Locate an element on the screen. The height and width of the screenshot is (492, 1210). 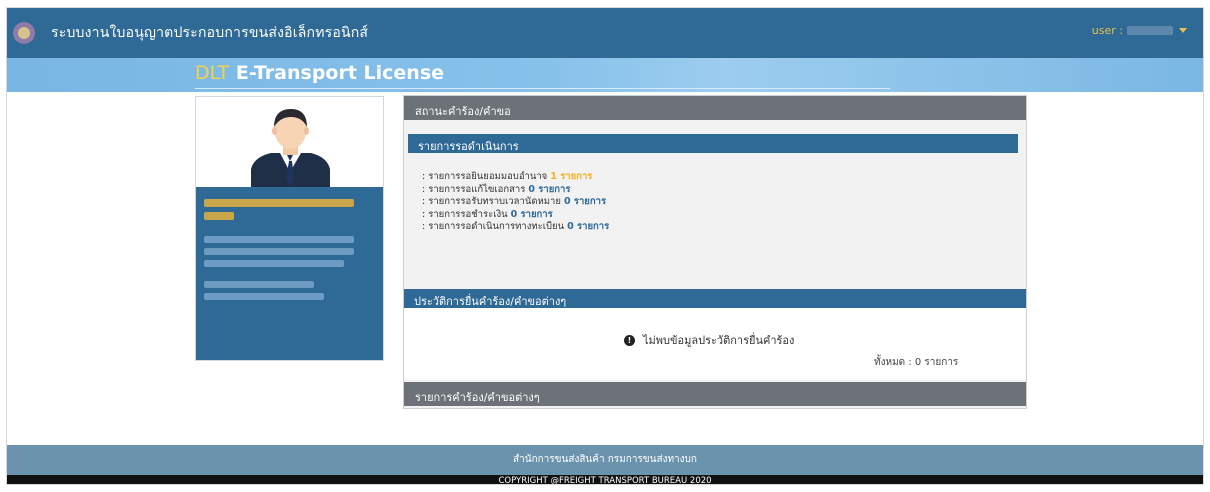
pending-item-count: 1 รายการ is located at coordinates (571, 176).